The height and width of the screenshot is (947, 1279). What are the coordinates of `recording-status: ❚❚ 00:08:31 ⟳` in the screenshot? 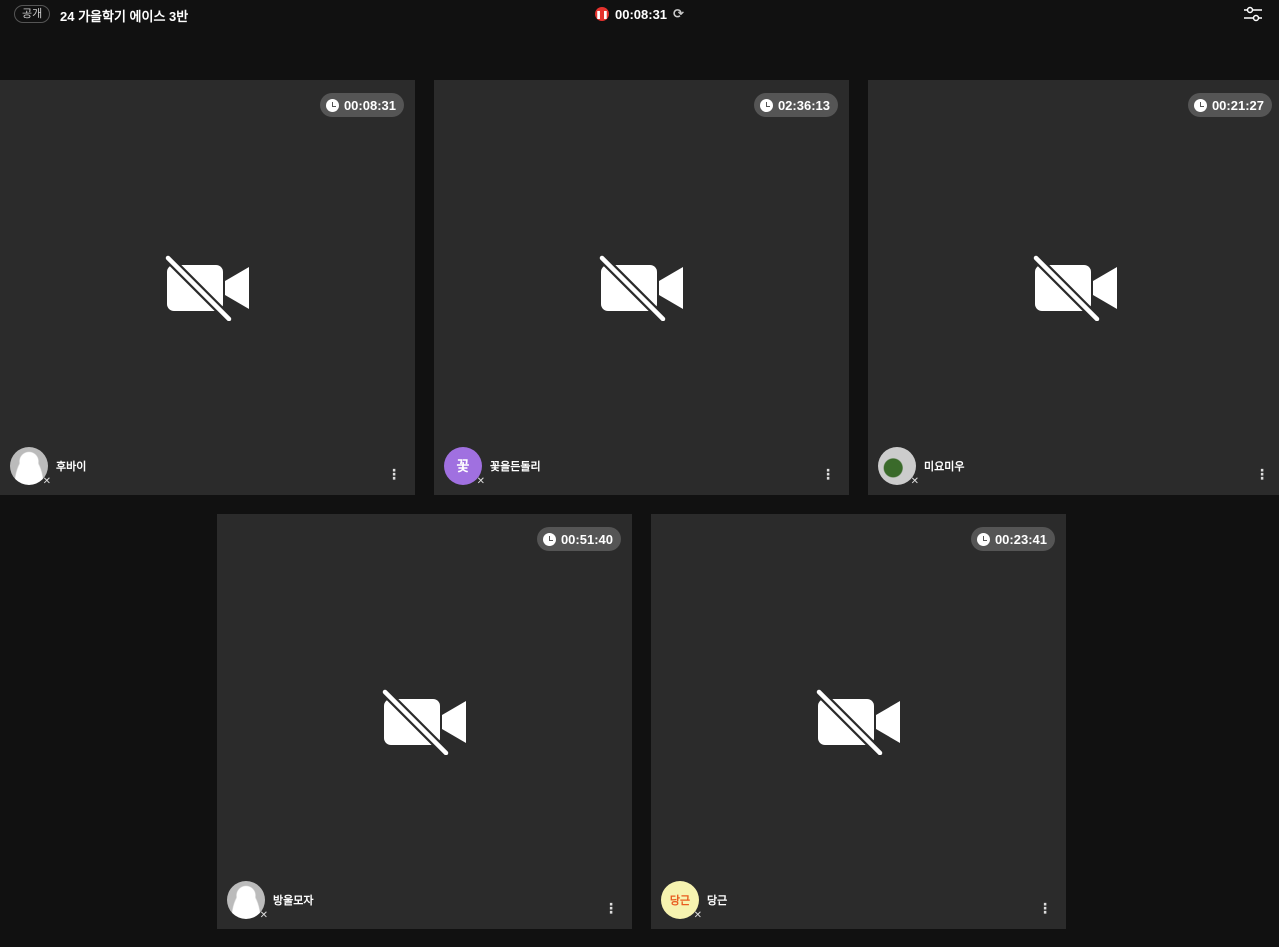 It's located at (639, 14).